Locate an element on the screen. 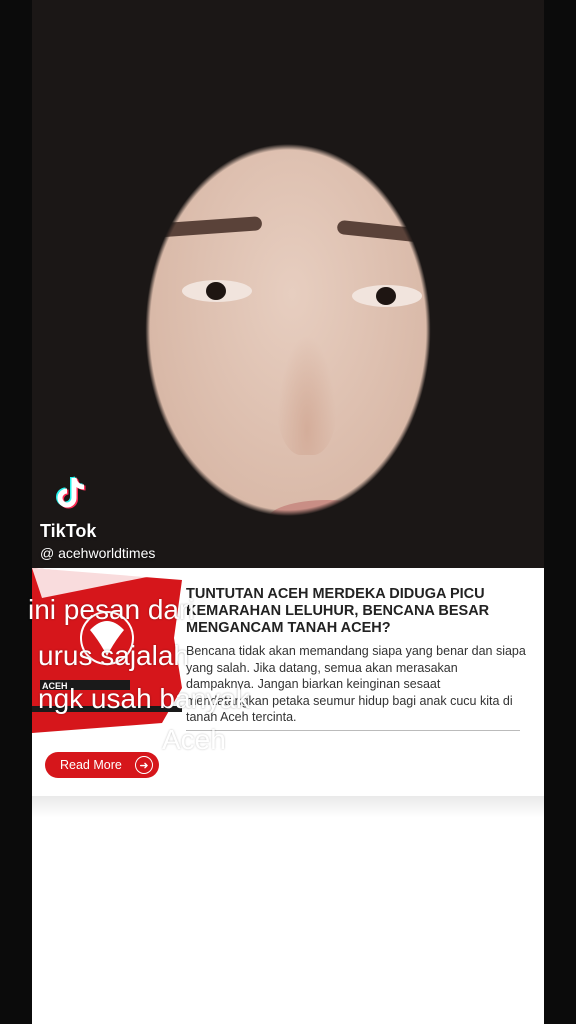  article-thumbnail: ACEH is located at coordinates (107, 650).